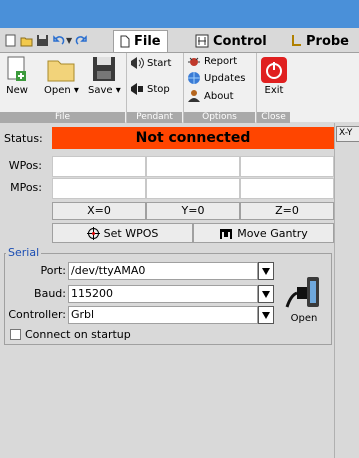 The width and height of the screenshot is (359, 458). Describe the element at coordinates (171, 315) in the screenshot. I see `controller-combobox: Grbl` at that location.